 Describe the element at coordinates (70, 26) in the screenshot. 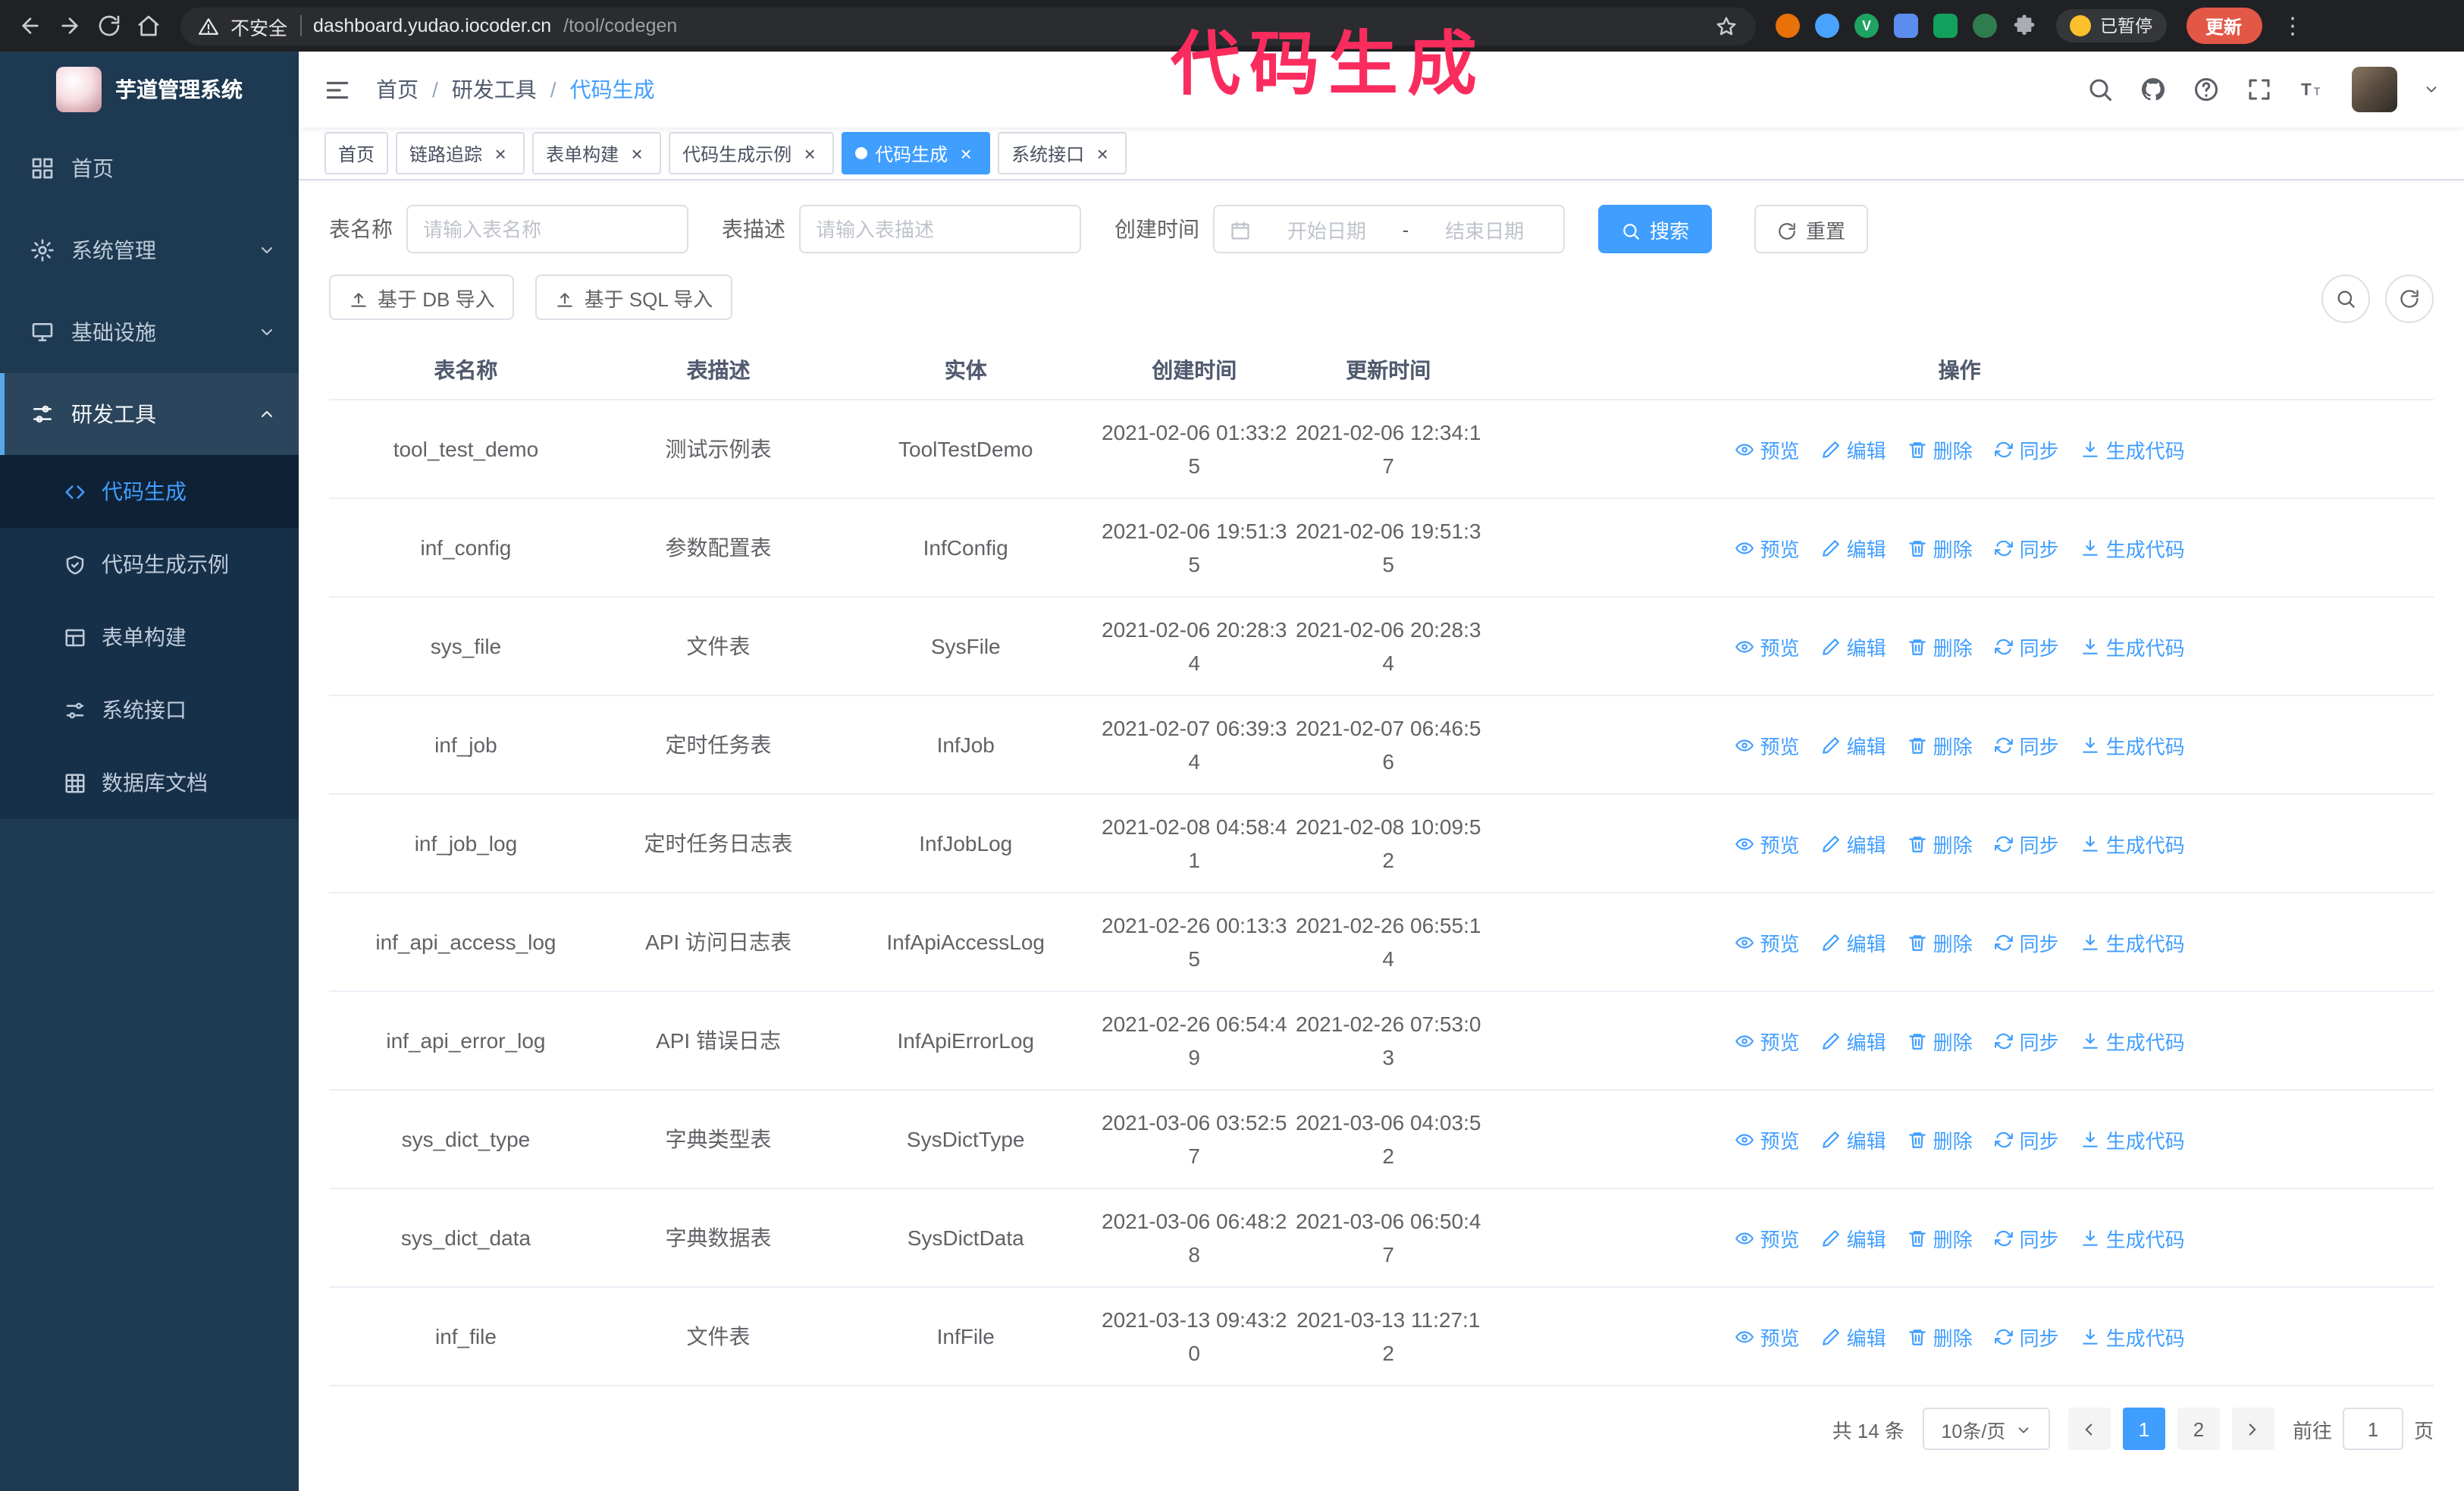

I see `forward-icon` at that location.